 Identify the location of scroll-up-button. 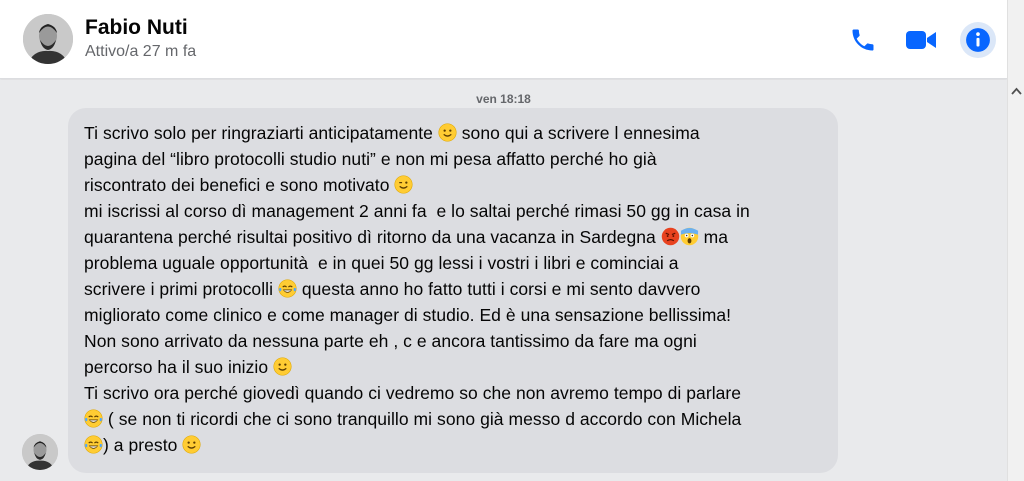
(1016, 90).